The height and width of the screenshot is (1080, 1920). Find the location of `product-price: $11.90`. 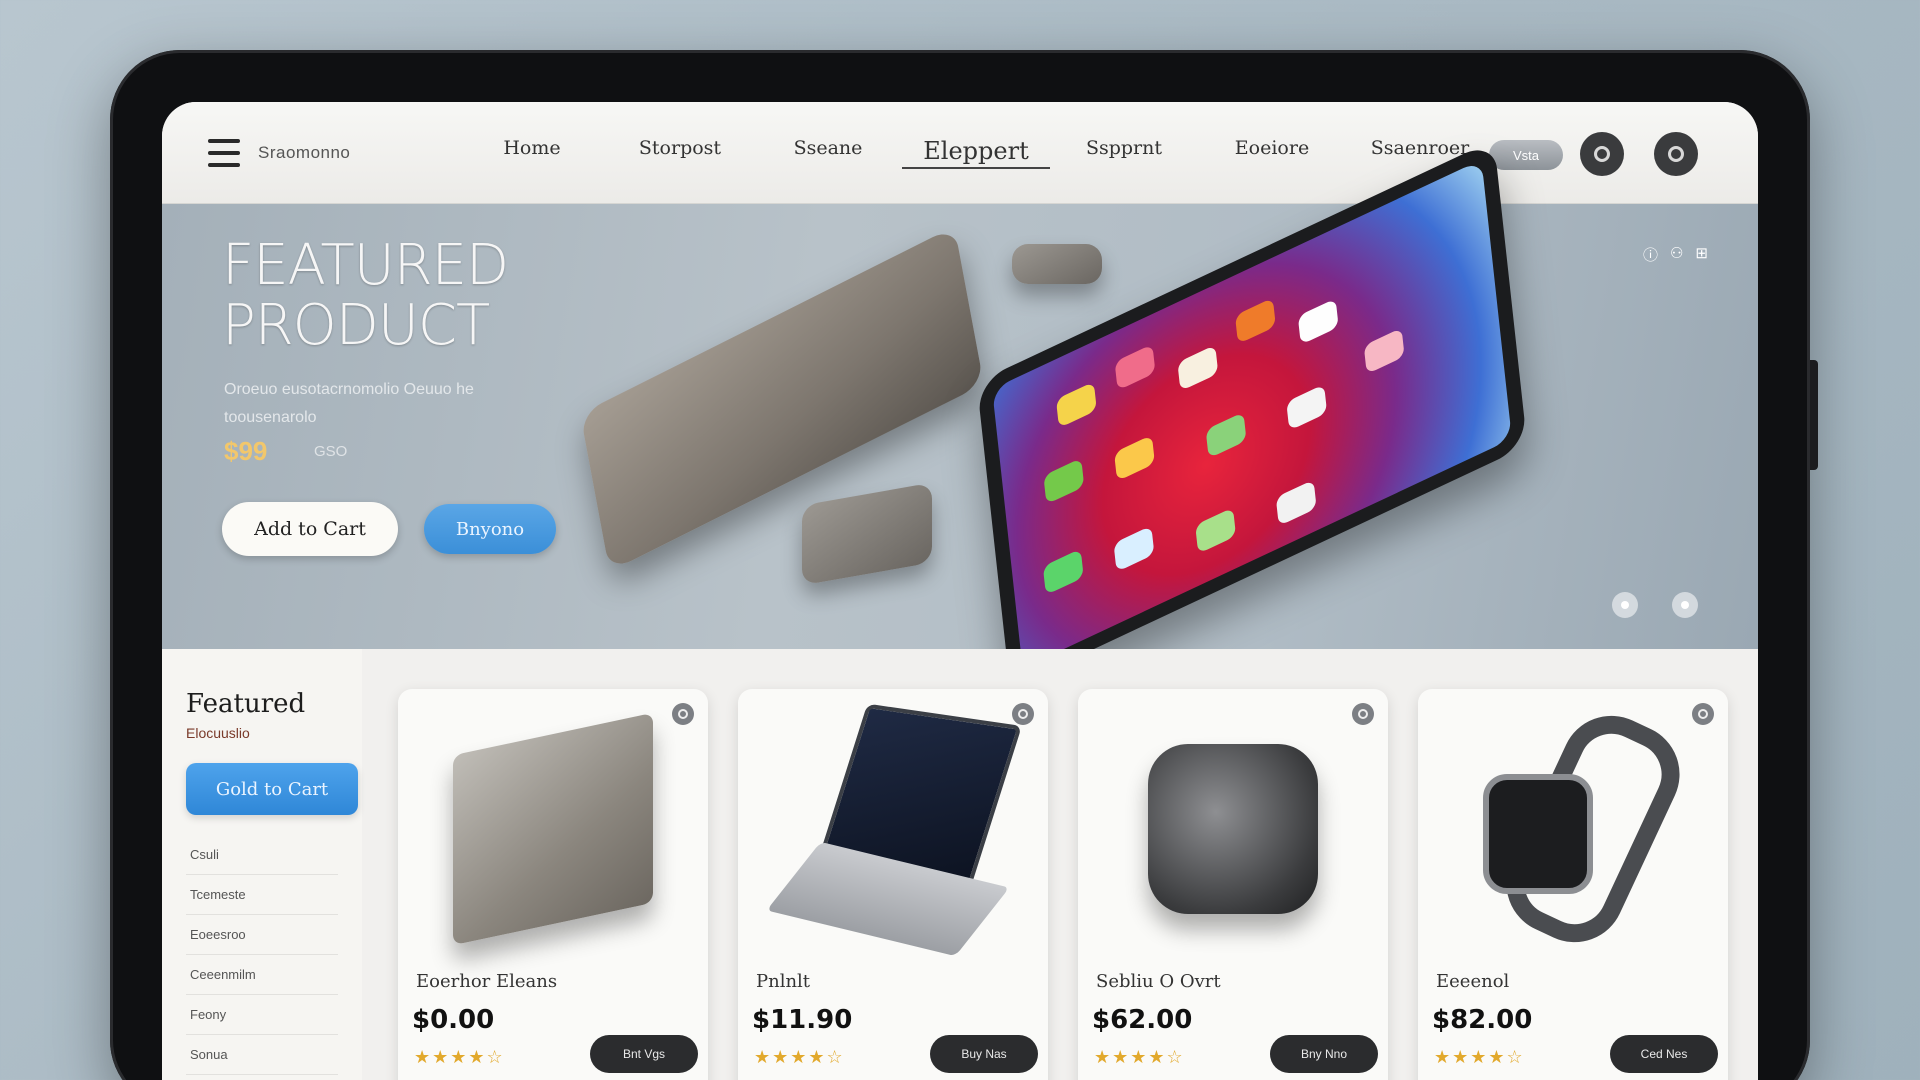

product-price: $11.90 is located at coordinates (802, 1020).